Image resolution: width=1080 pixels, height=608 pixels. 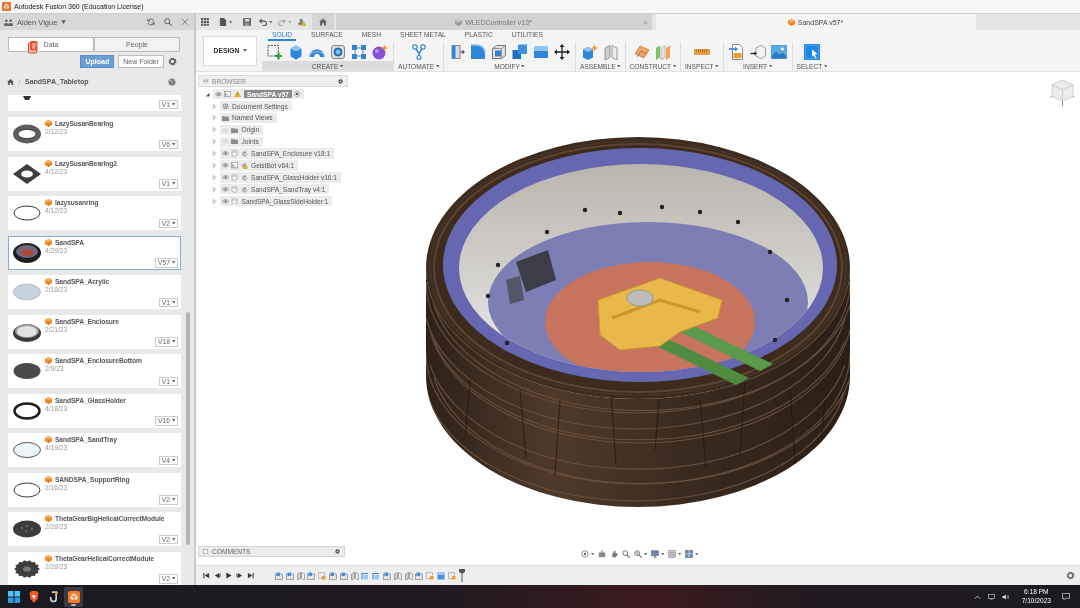 What do you see at coordinates (655, 554) in the screenshot?
I see `display-icon` at bounding box center [655, 554].